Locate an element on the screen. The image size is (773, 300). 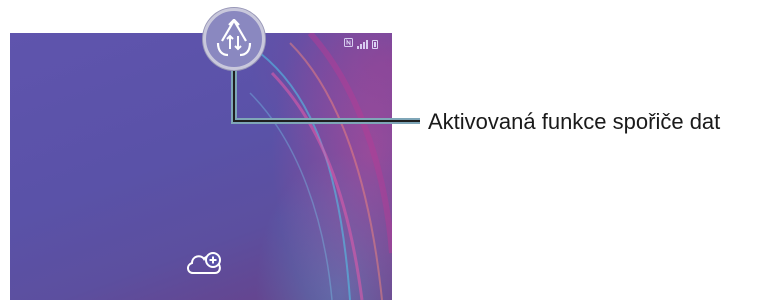
callout-label: Aktivovaná funkce spořiče dat is located at coordinates (574, 121).